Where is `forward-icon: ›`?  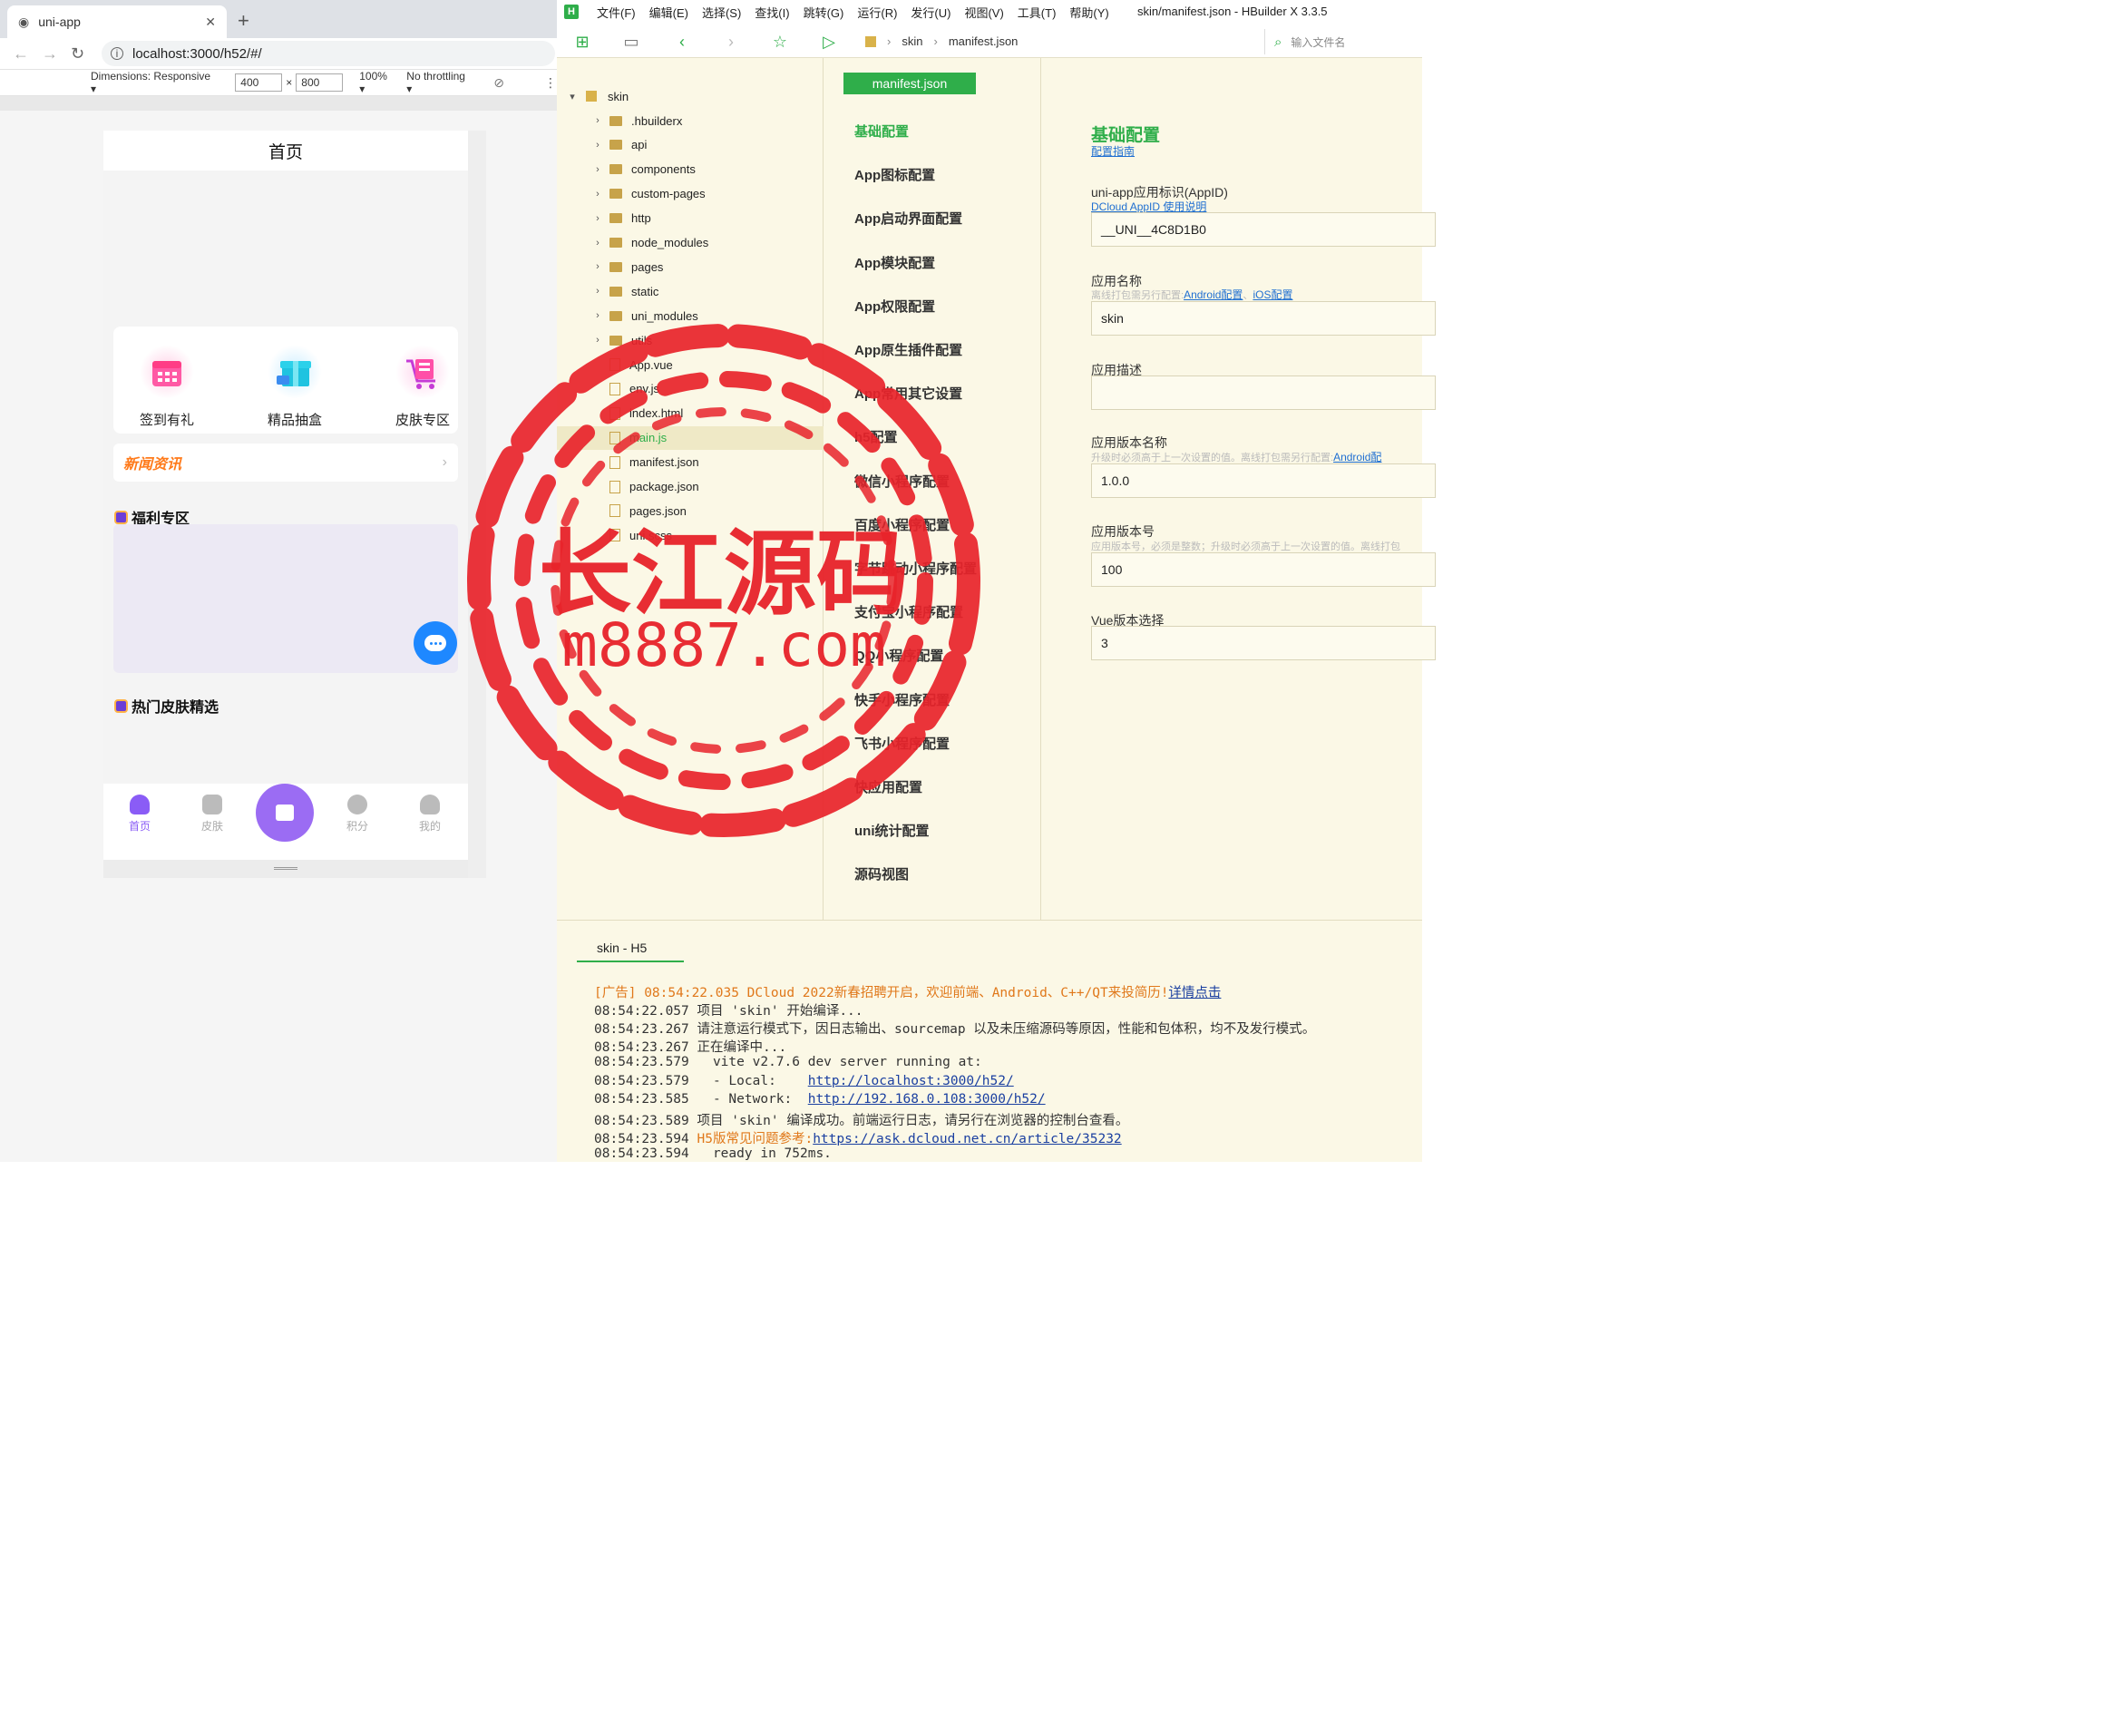 forward-icon: › is located at coordinates (731, 42).